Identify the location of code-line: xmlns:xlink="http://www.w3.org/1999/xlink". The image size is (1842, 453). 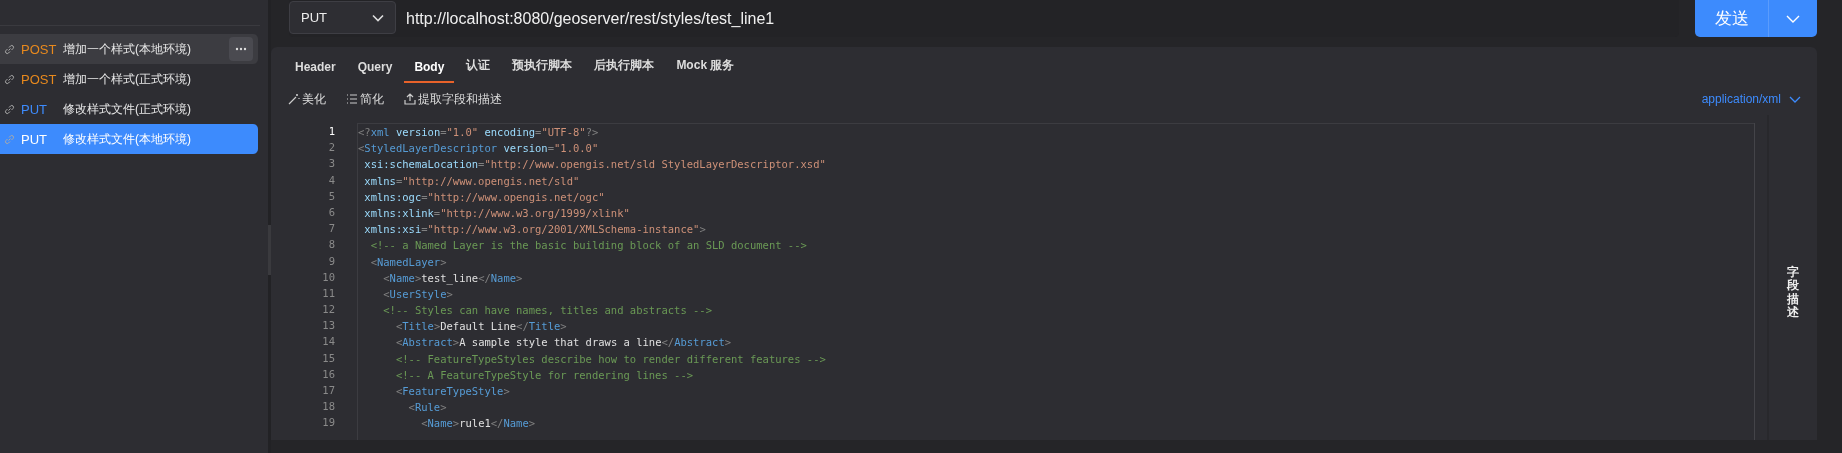
(496, 212).